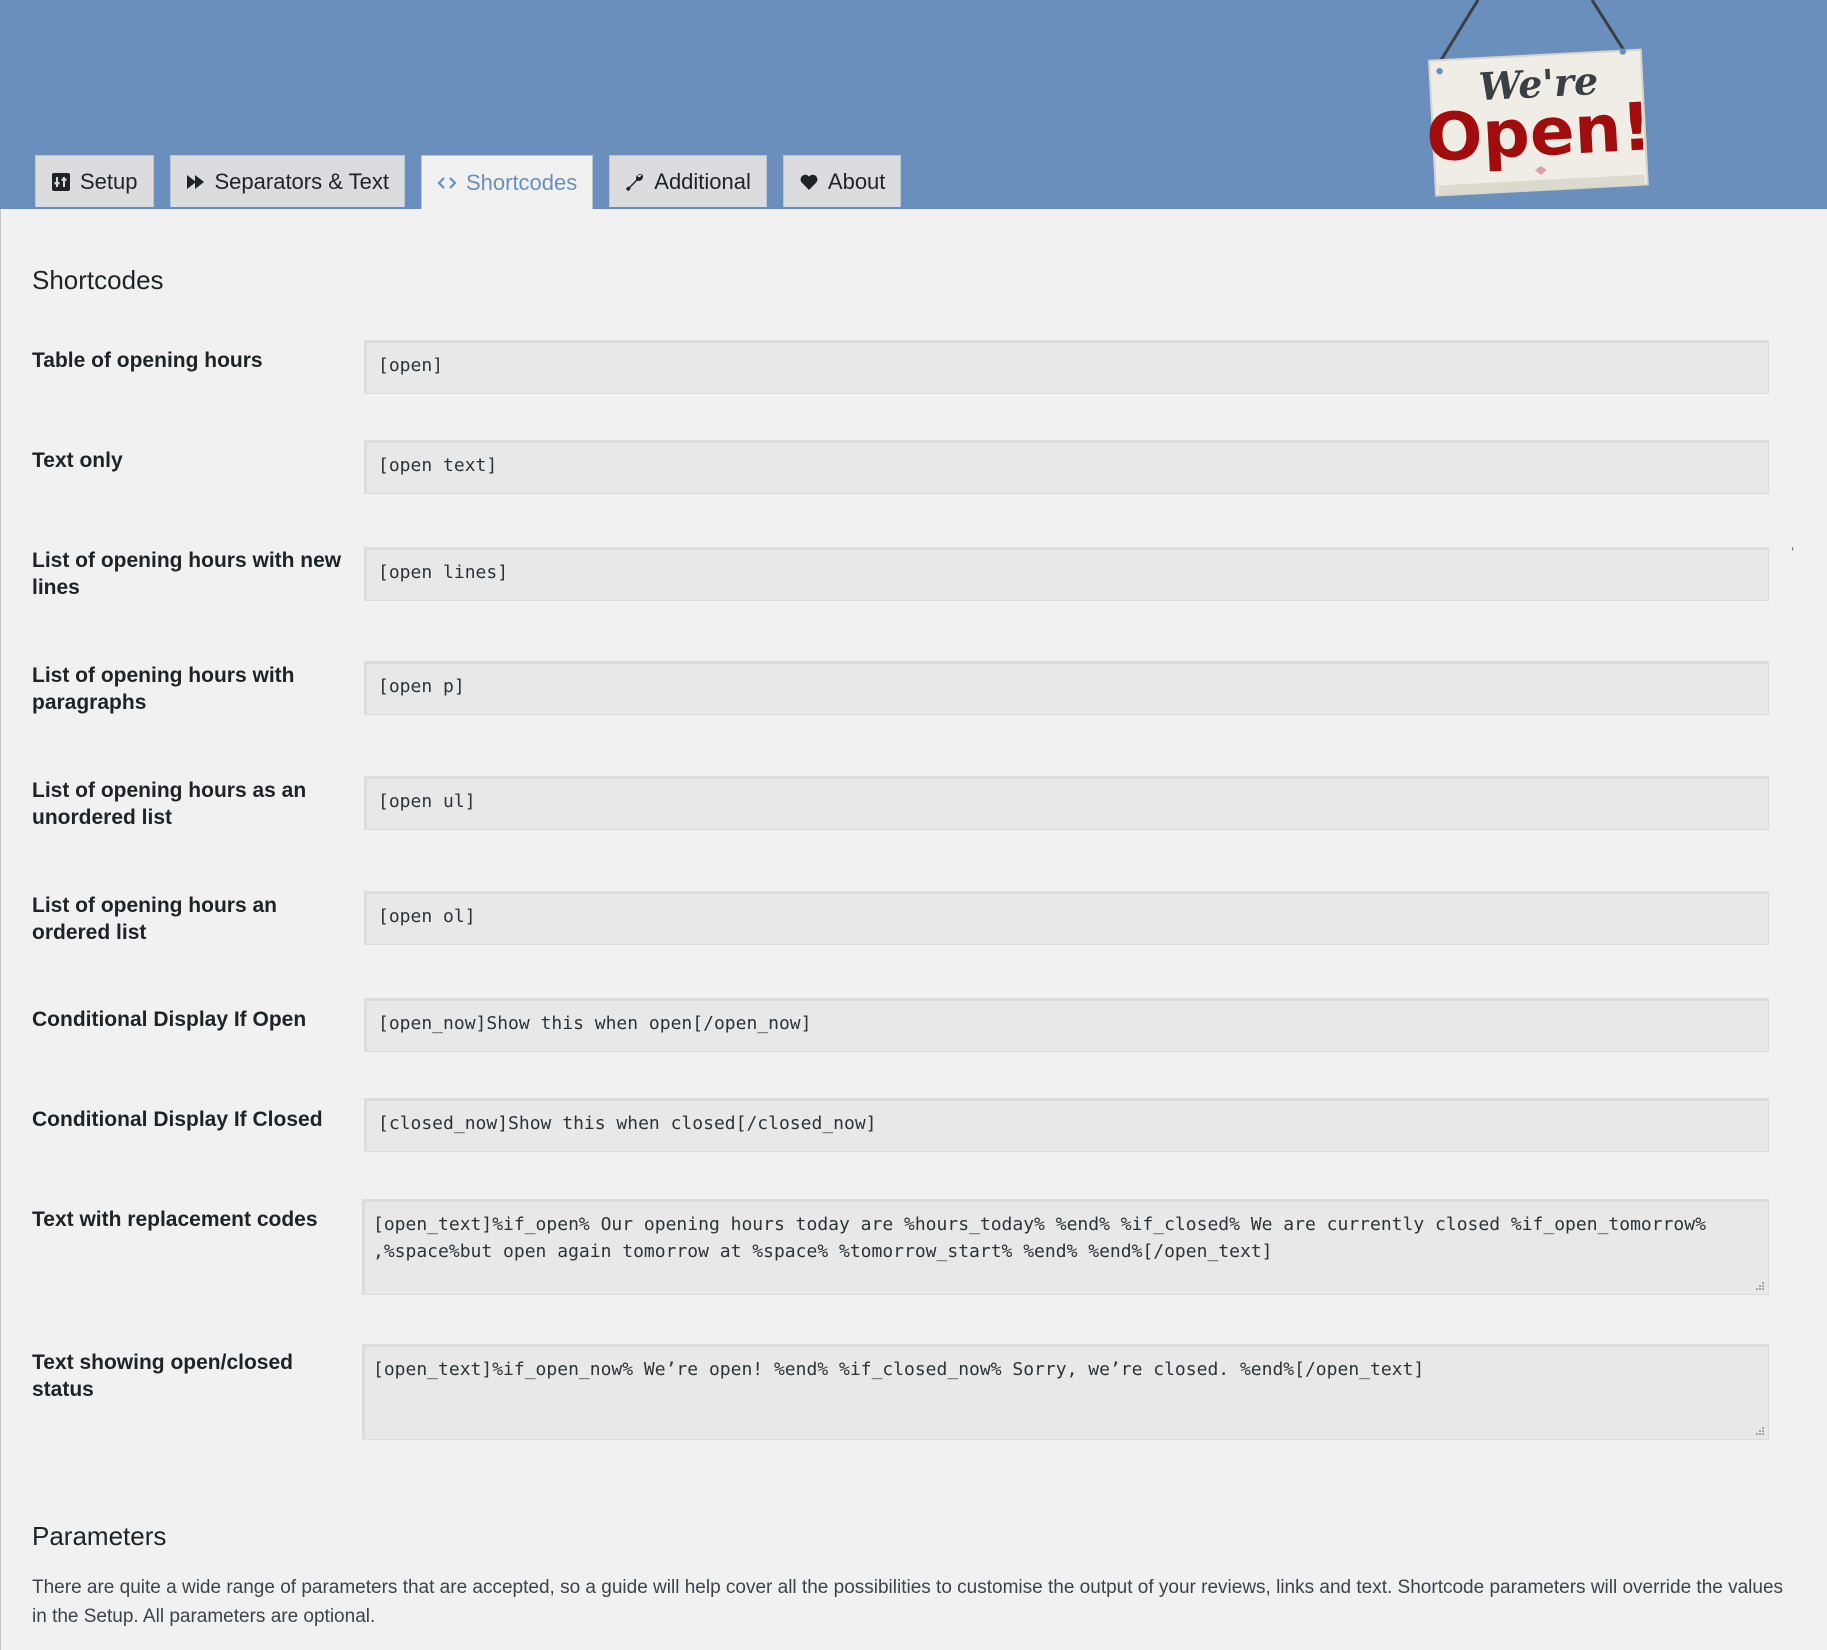 This screenshot has width=1827, height=1650. Describe the element at coordinates (1066, 367) in the screenshot. I see `shortcode-field-table: [open]` at that location.